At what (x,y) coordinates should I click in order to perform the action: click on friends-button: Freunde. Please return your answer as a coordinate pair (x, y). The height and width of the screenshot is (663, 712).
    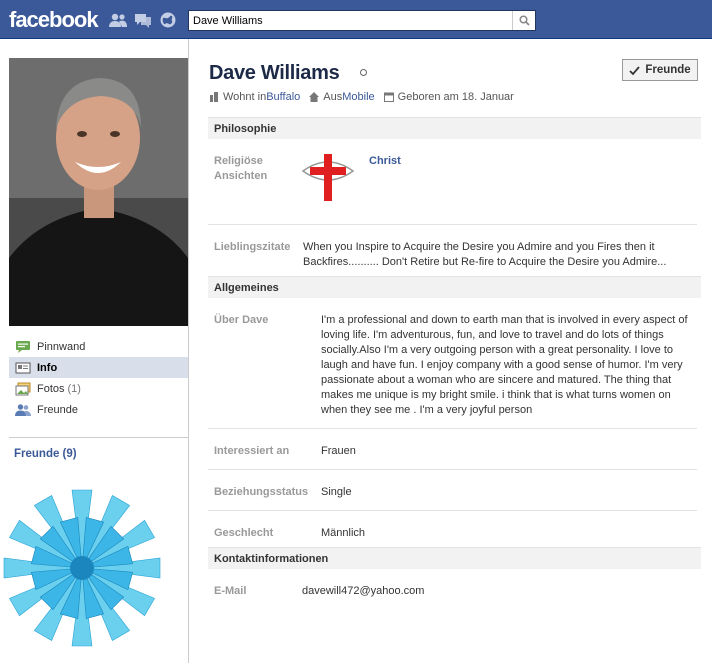
    Looking at the image, I should click on (660, 70).